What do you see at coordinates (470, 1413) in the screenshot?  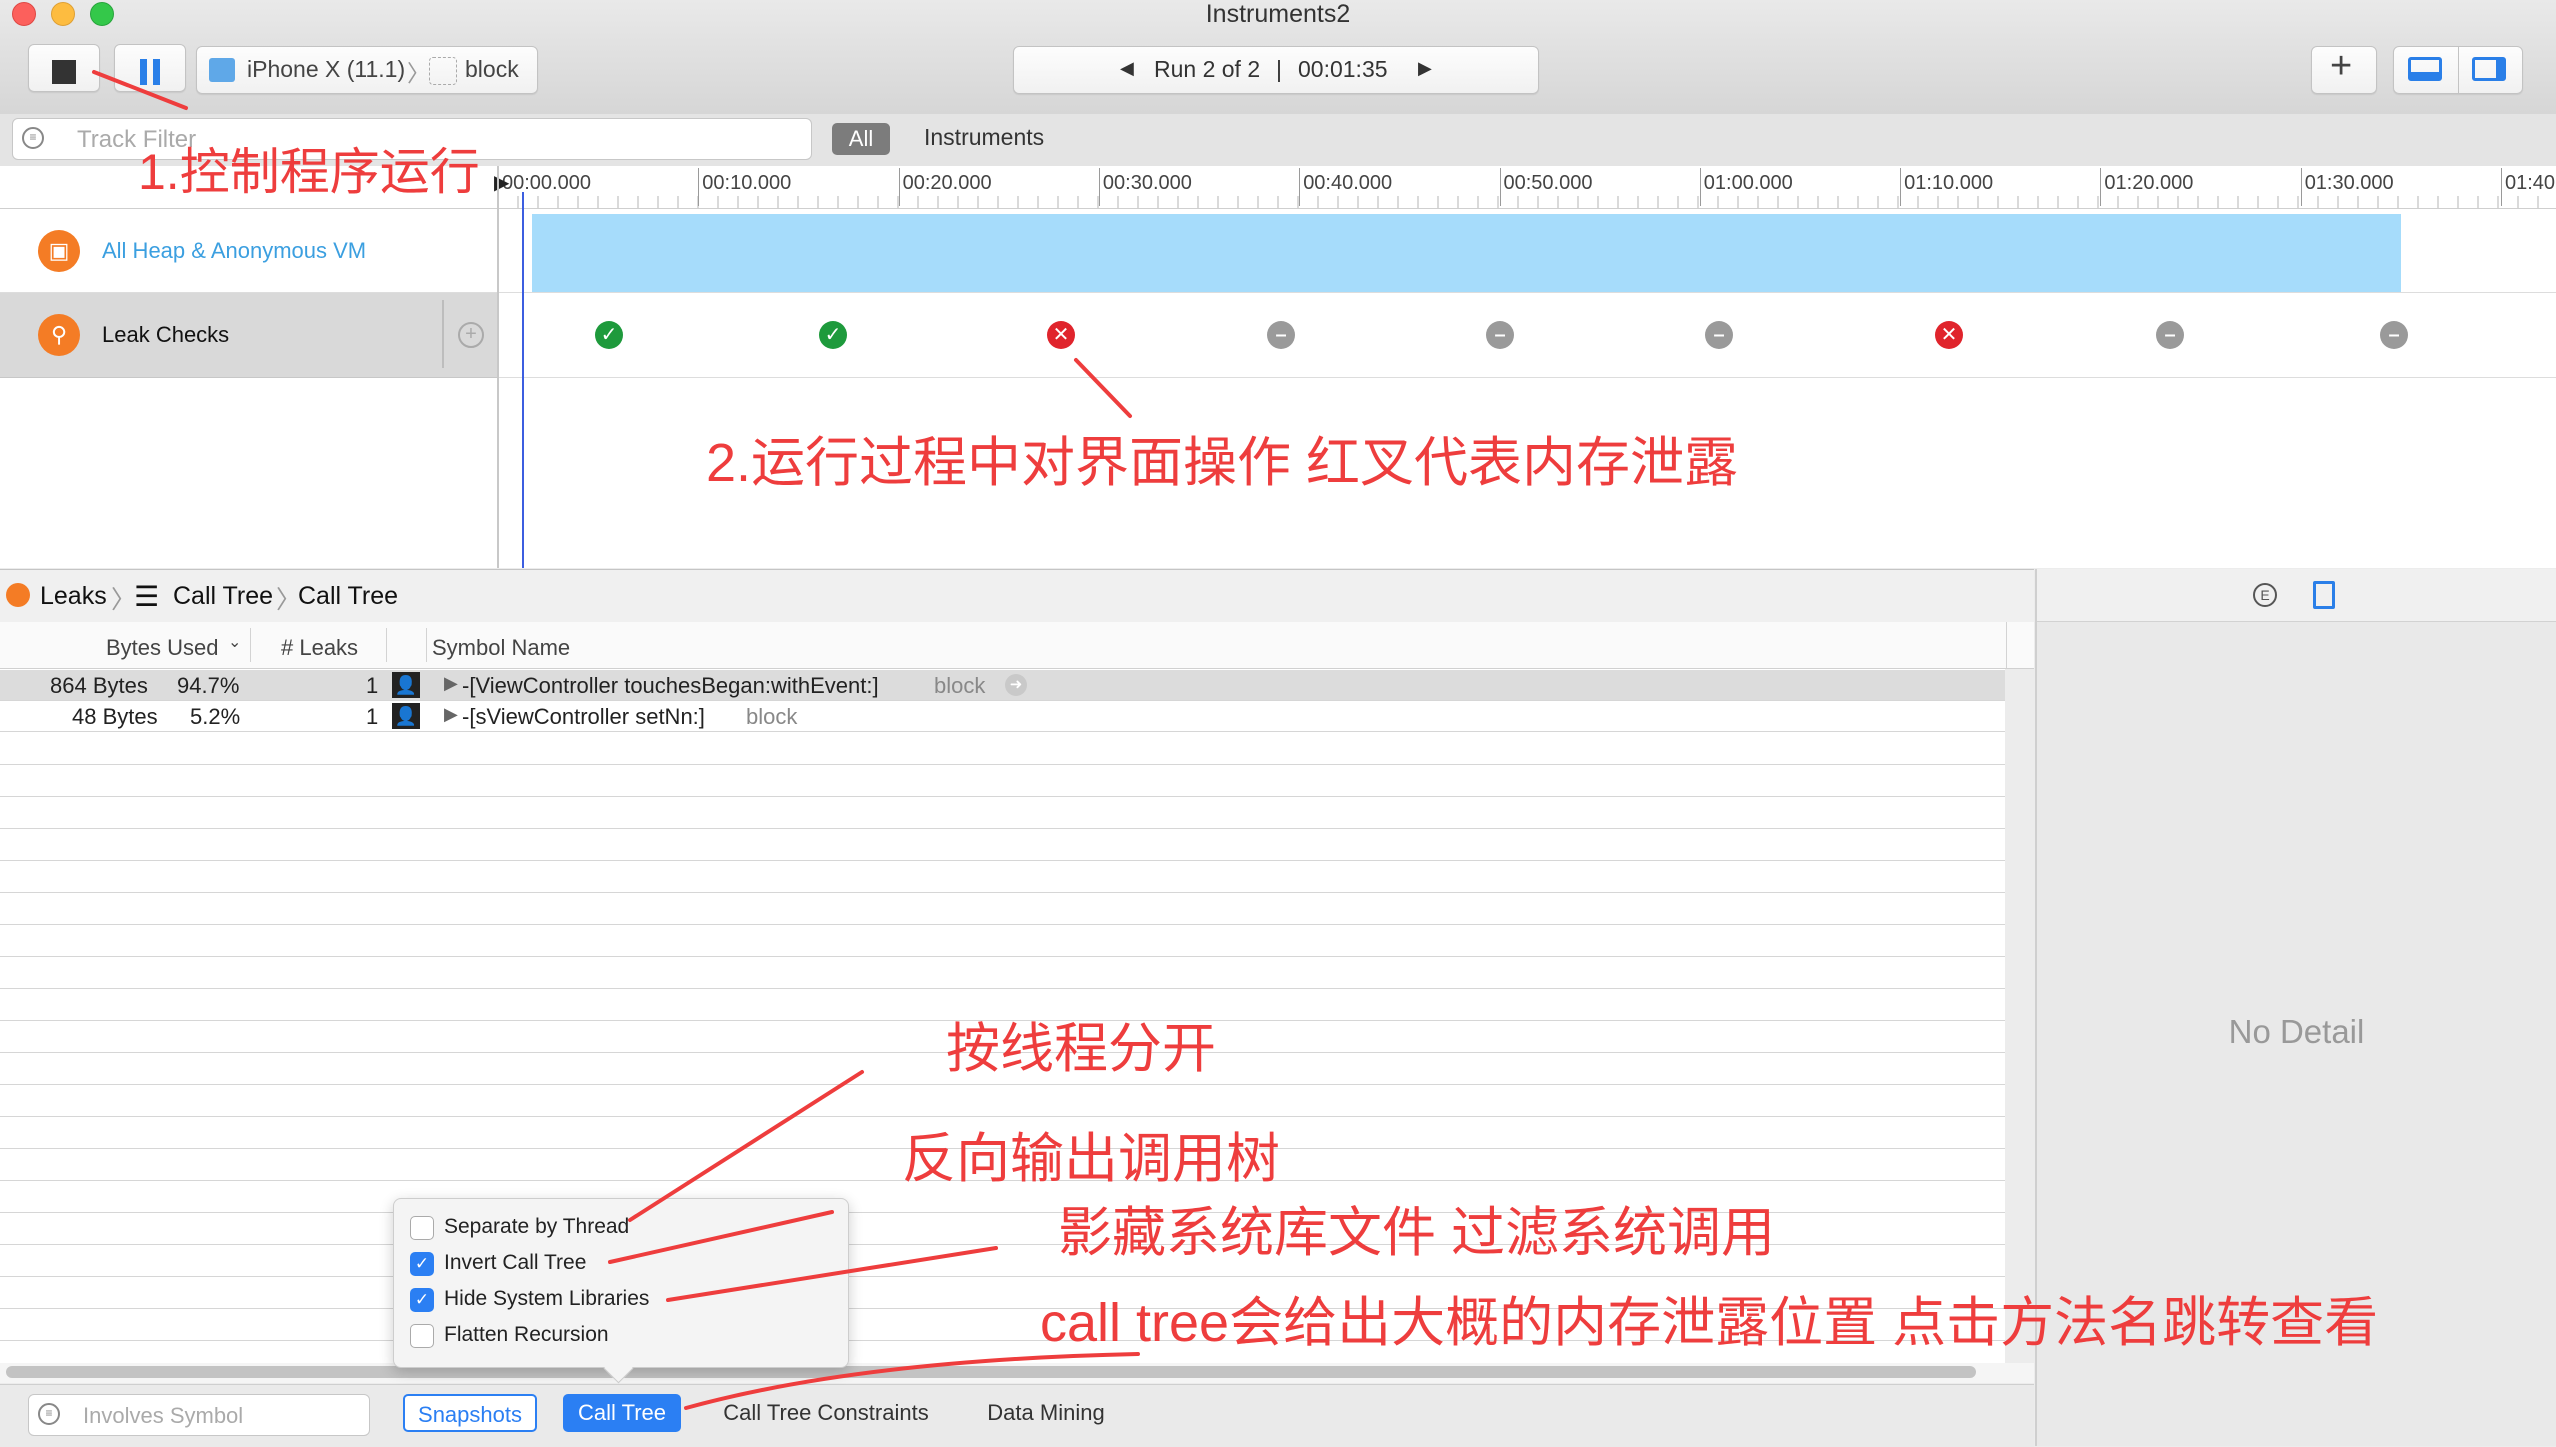 I see `snapshots-button: Snapshots` at bounding box center [470, 1413].